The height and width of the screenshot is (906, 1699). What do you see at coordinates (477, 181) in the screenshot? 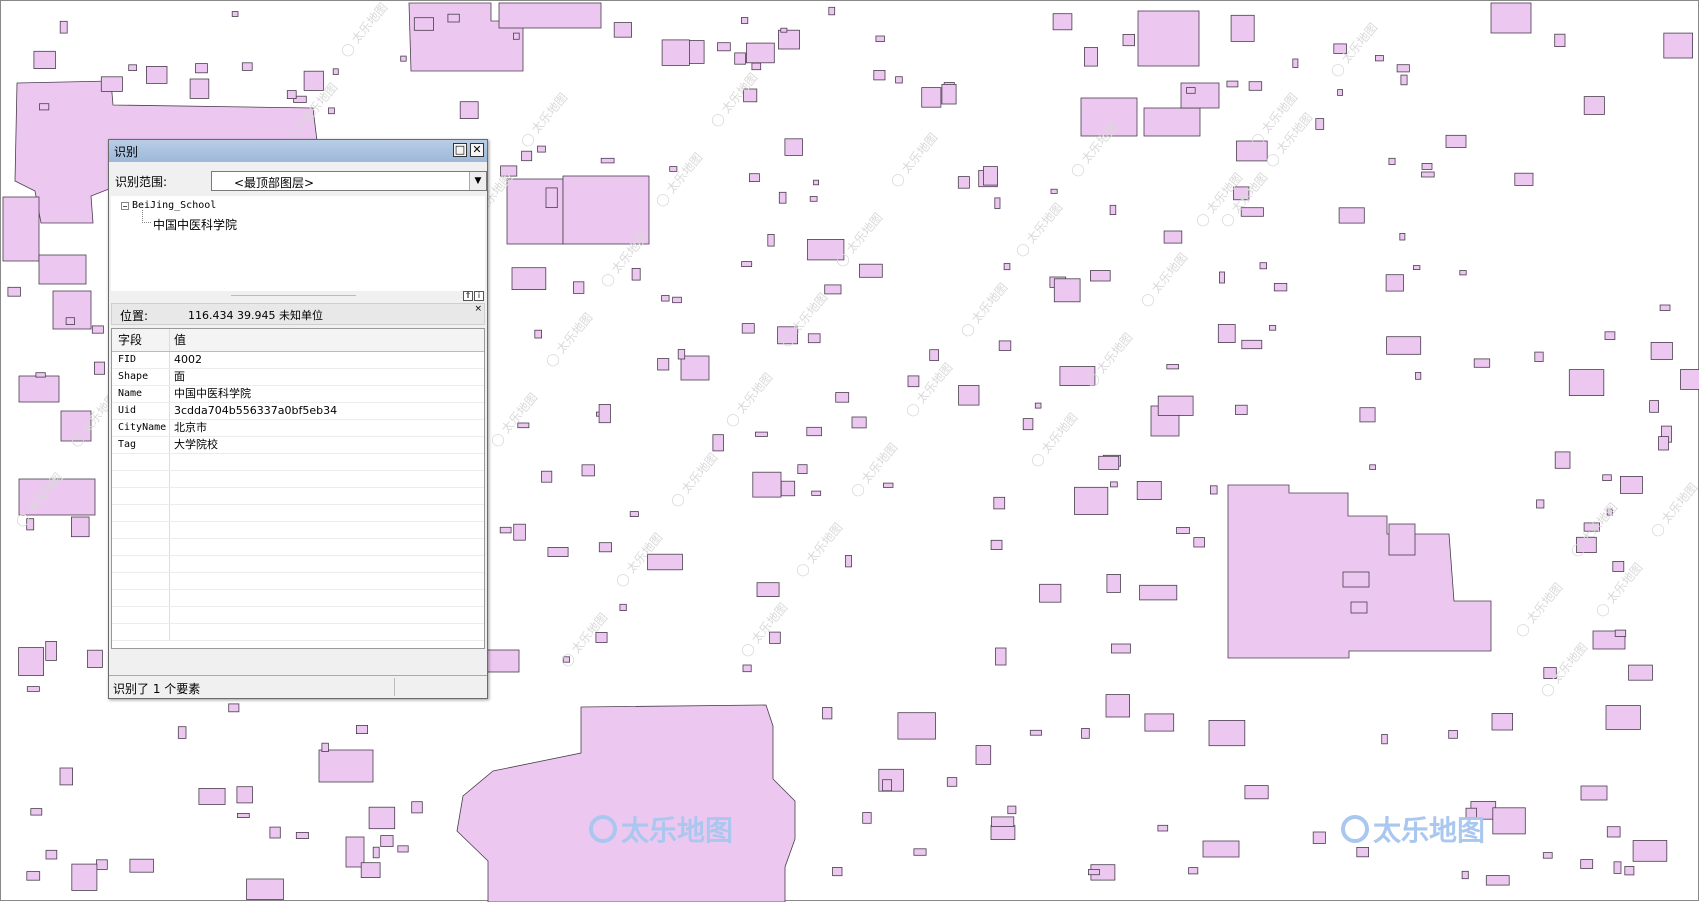
I see `dropdown-arrow-icon: ▼` at bounding box center [477, 181].